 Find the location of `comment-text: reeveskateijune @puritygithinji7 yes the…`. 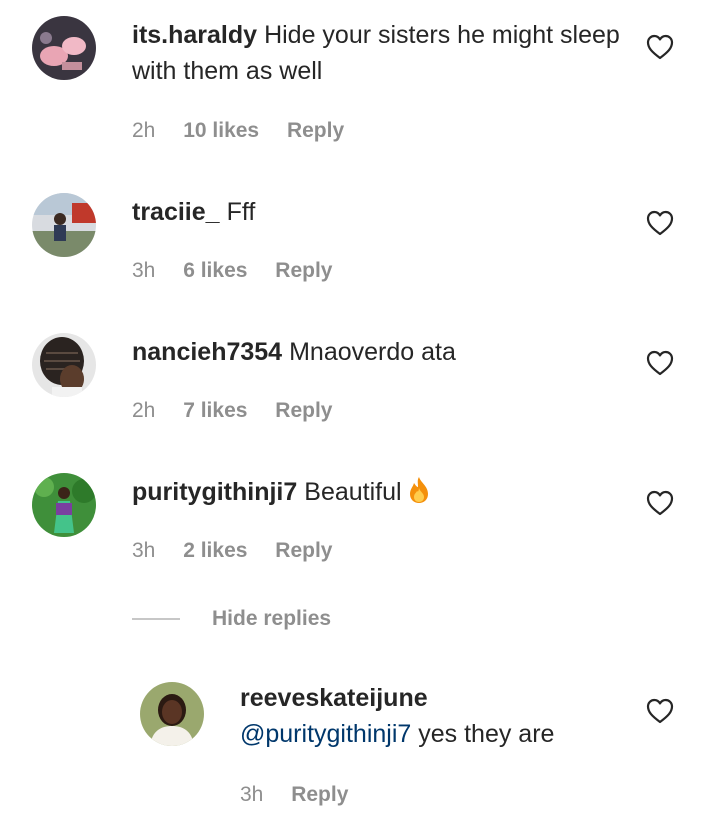

comment-text: reeveskateijune @puritygithinji7 yes the… is located at coordinates (430, 716).